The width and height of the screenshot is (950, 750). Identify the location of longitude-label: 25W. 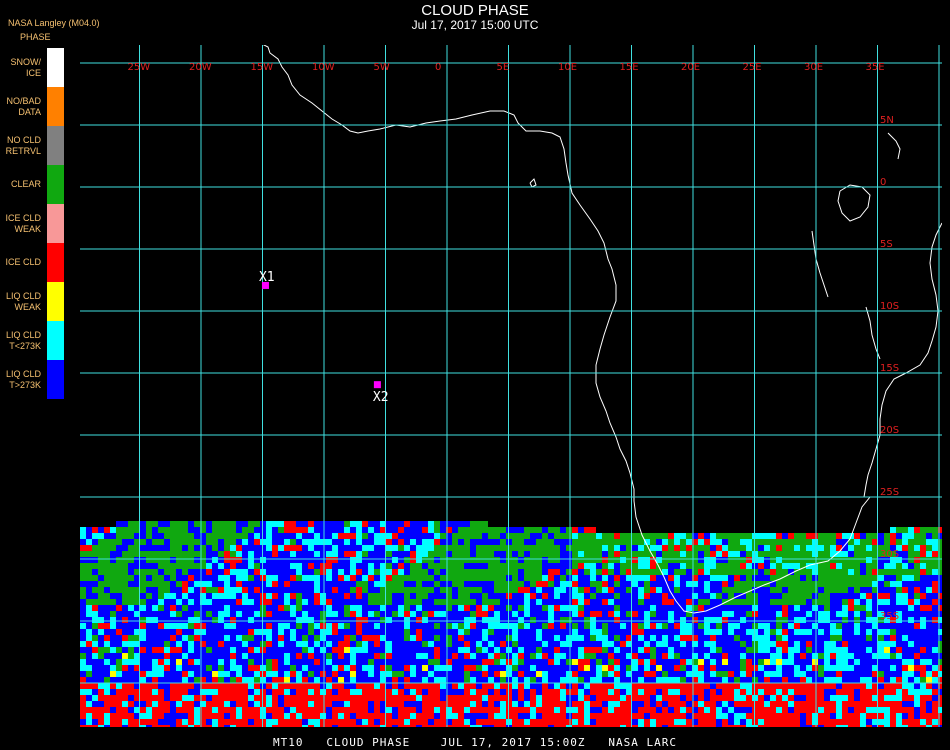
(139, 67).